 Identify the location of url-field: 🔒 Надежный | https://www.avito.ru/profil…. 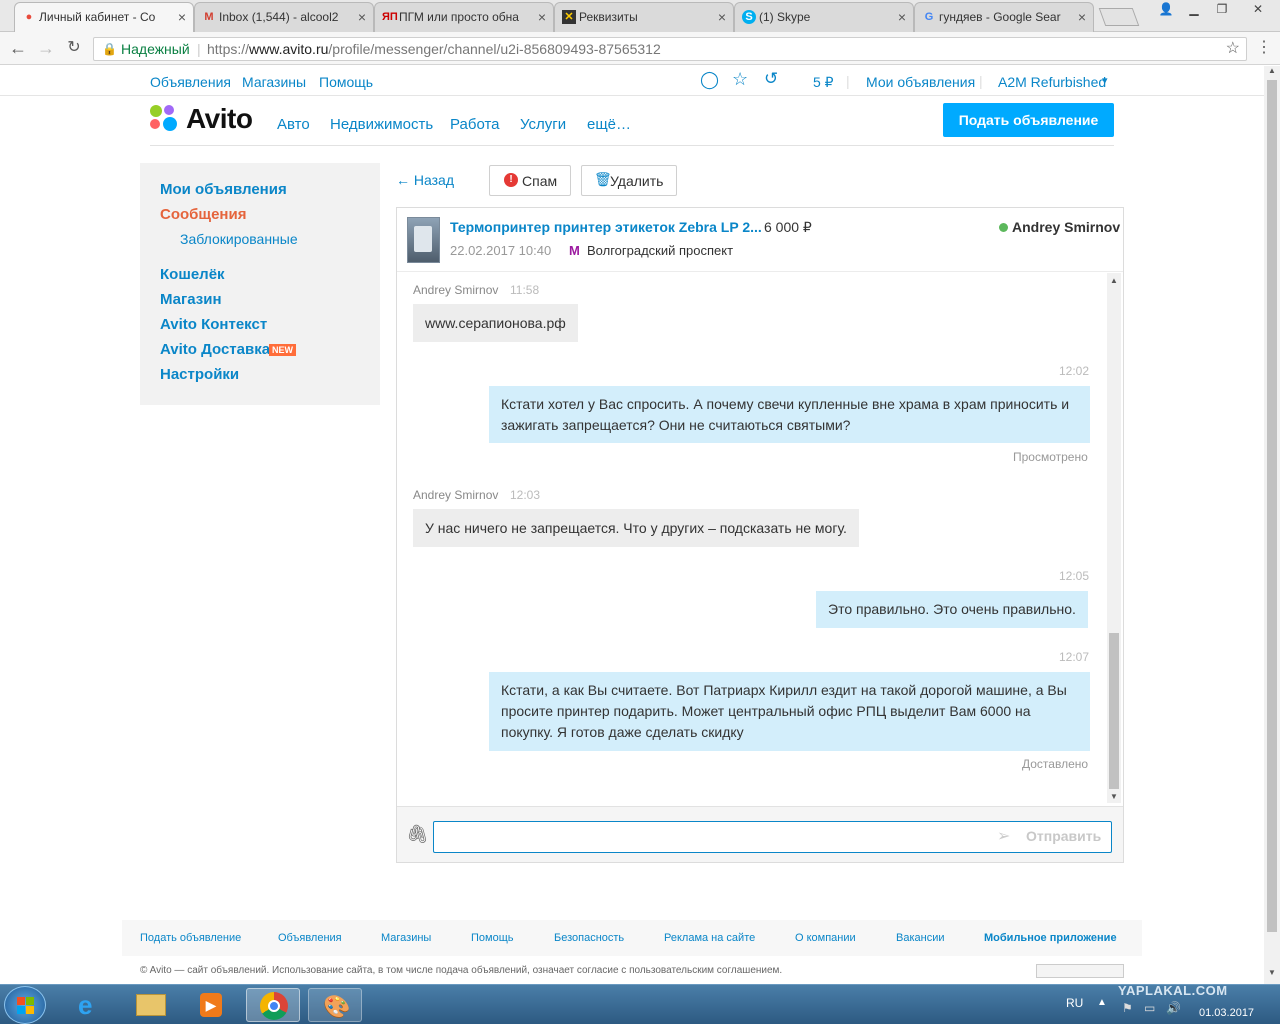
(670, 49).